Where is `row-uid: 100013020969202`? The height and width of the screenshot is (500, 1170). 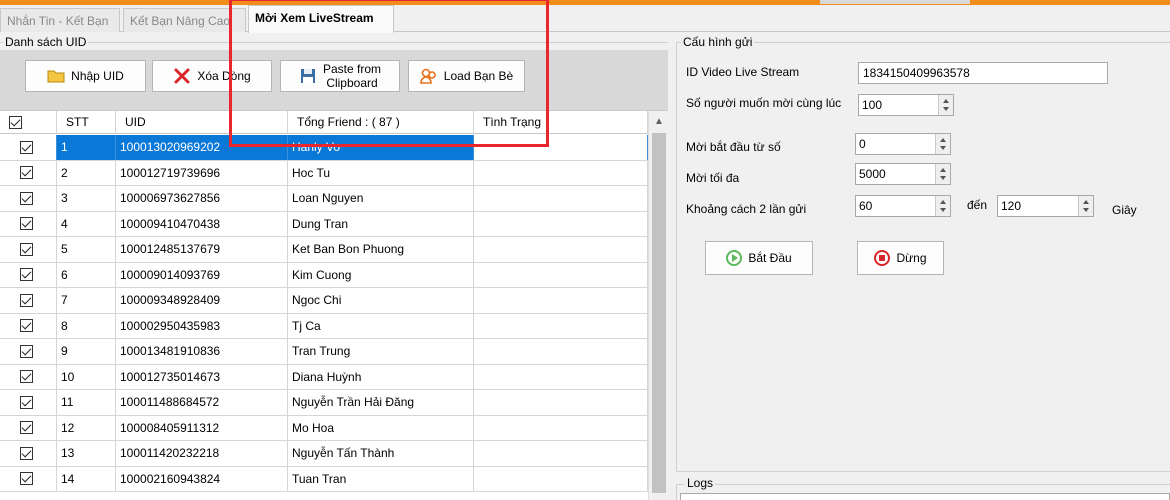
row-uid: 100013020969202 is located at coordinates (202, 147).